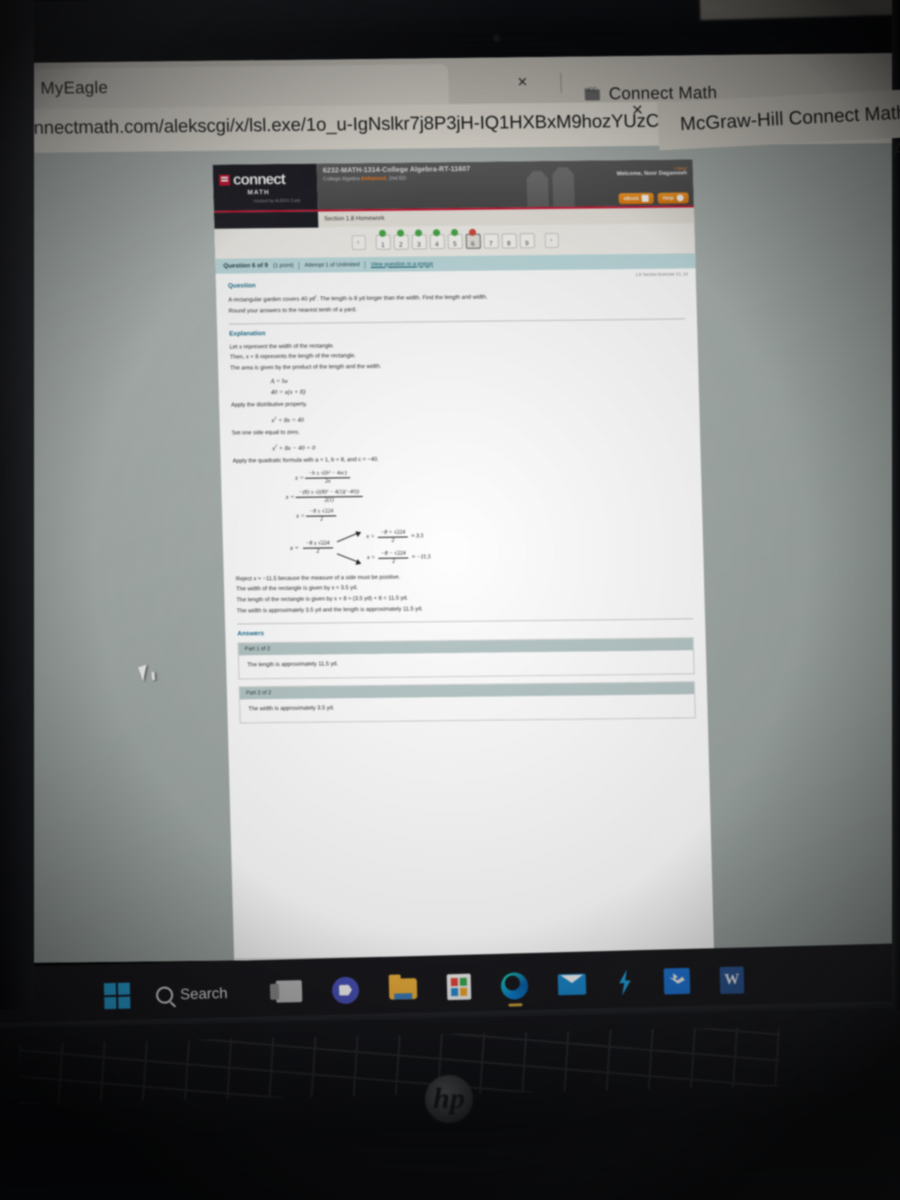 Image resolution: width=900 pixels, height=1200 pixels. I want to click on branch-arrows-icon, so click(349, 548).